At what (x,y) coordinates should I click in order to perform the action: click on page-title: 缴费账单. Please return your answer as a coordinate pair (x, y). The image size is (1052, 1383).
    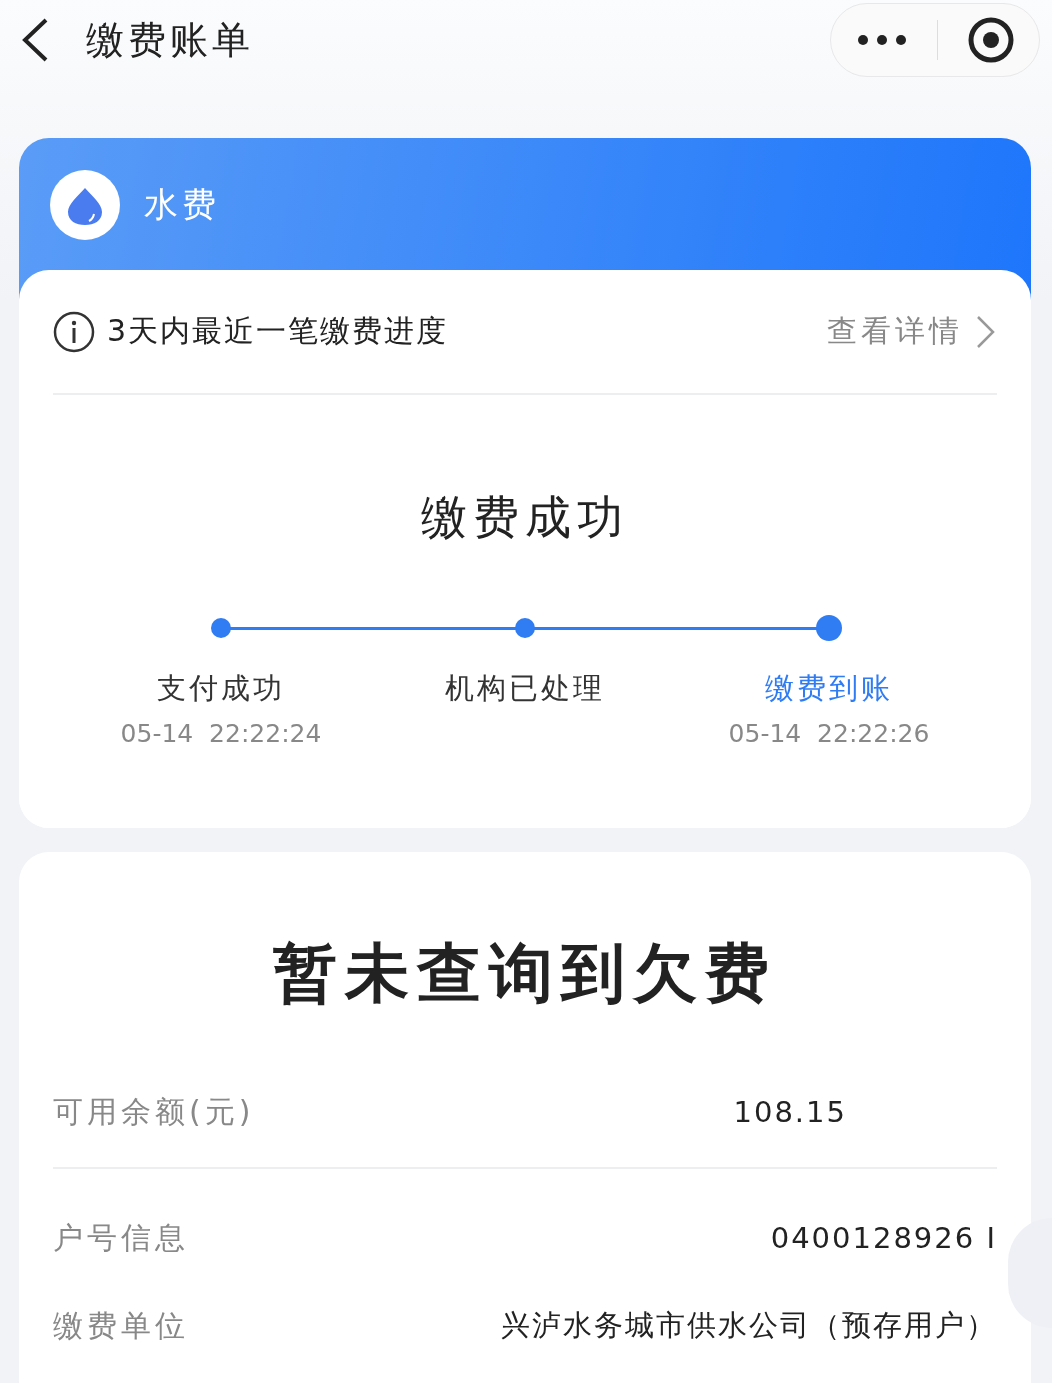
    Looking at the image, I should click on (170, 40).